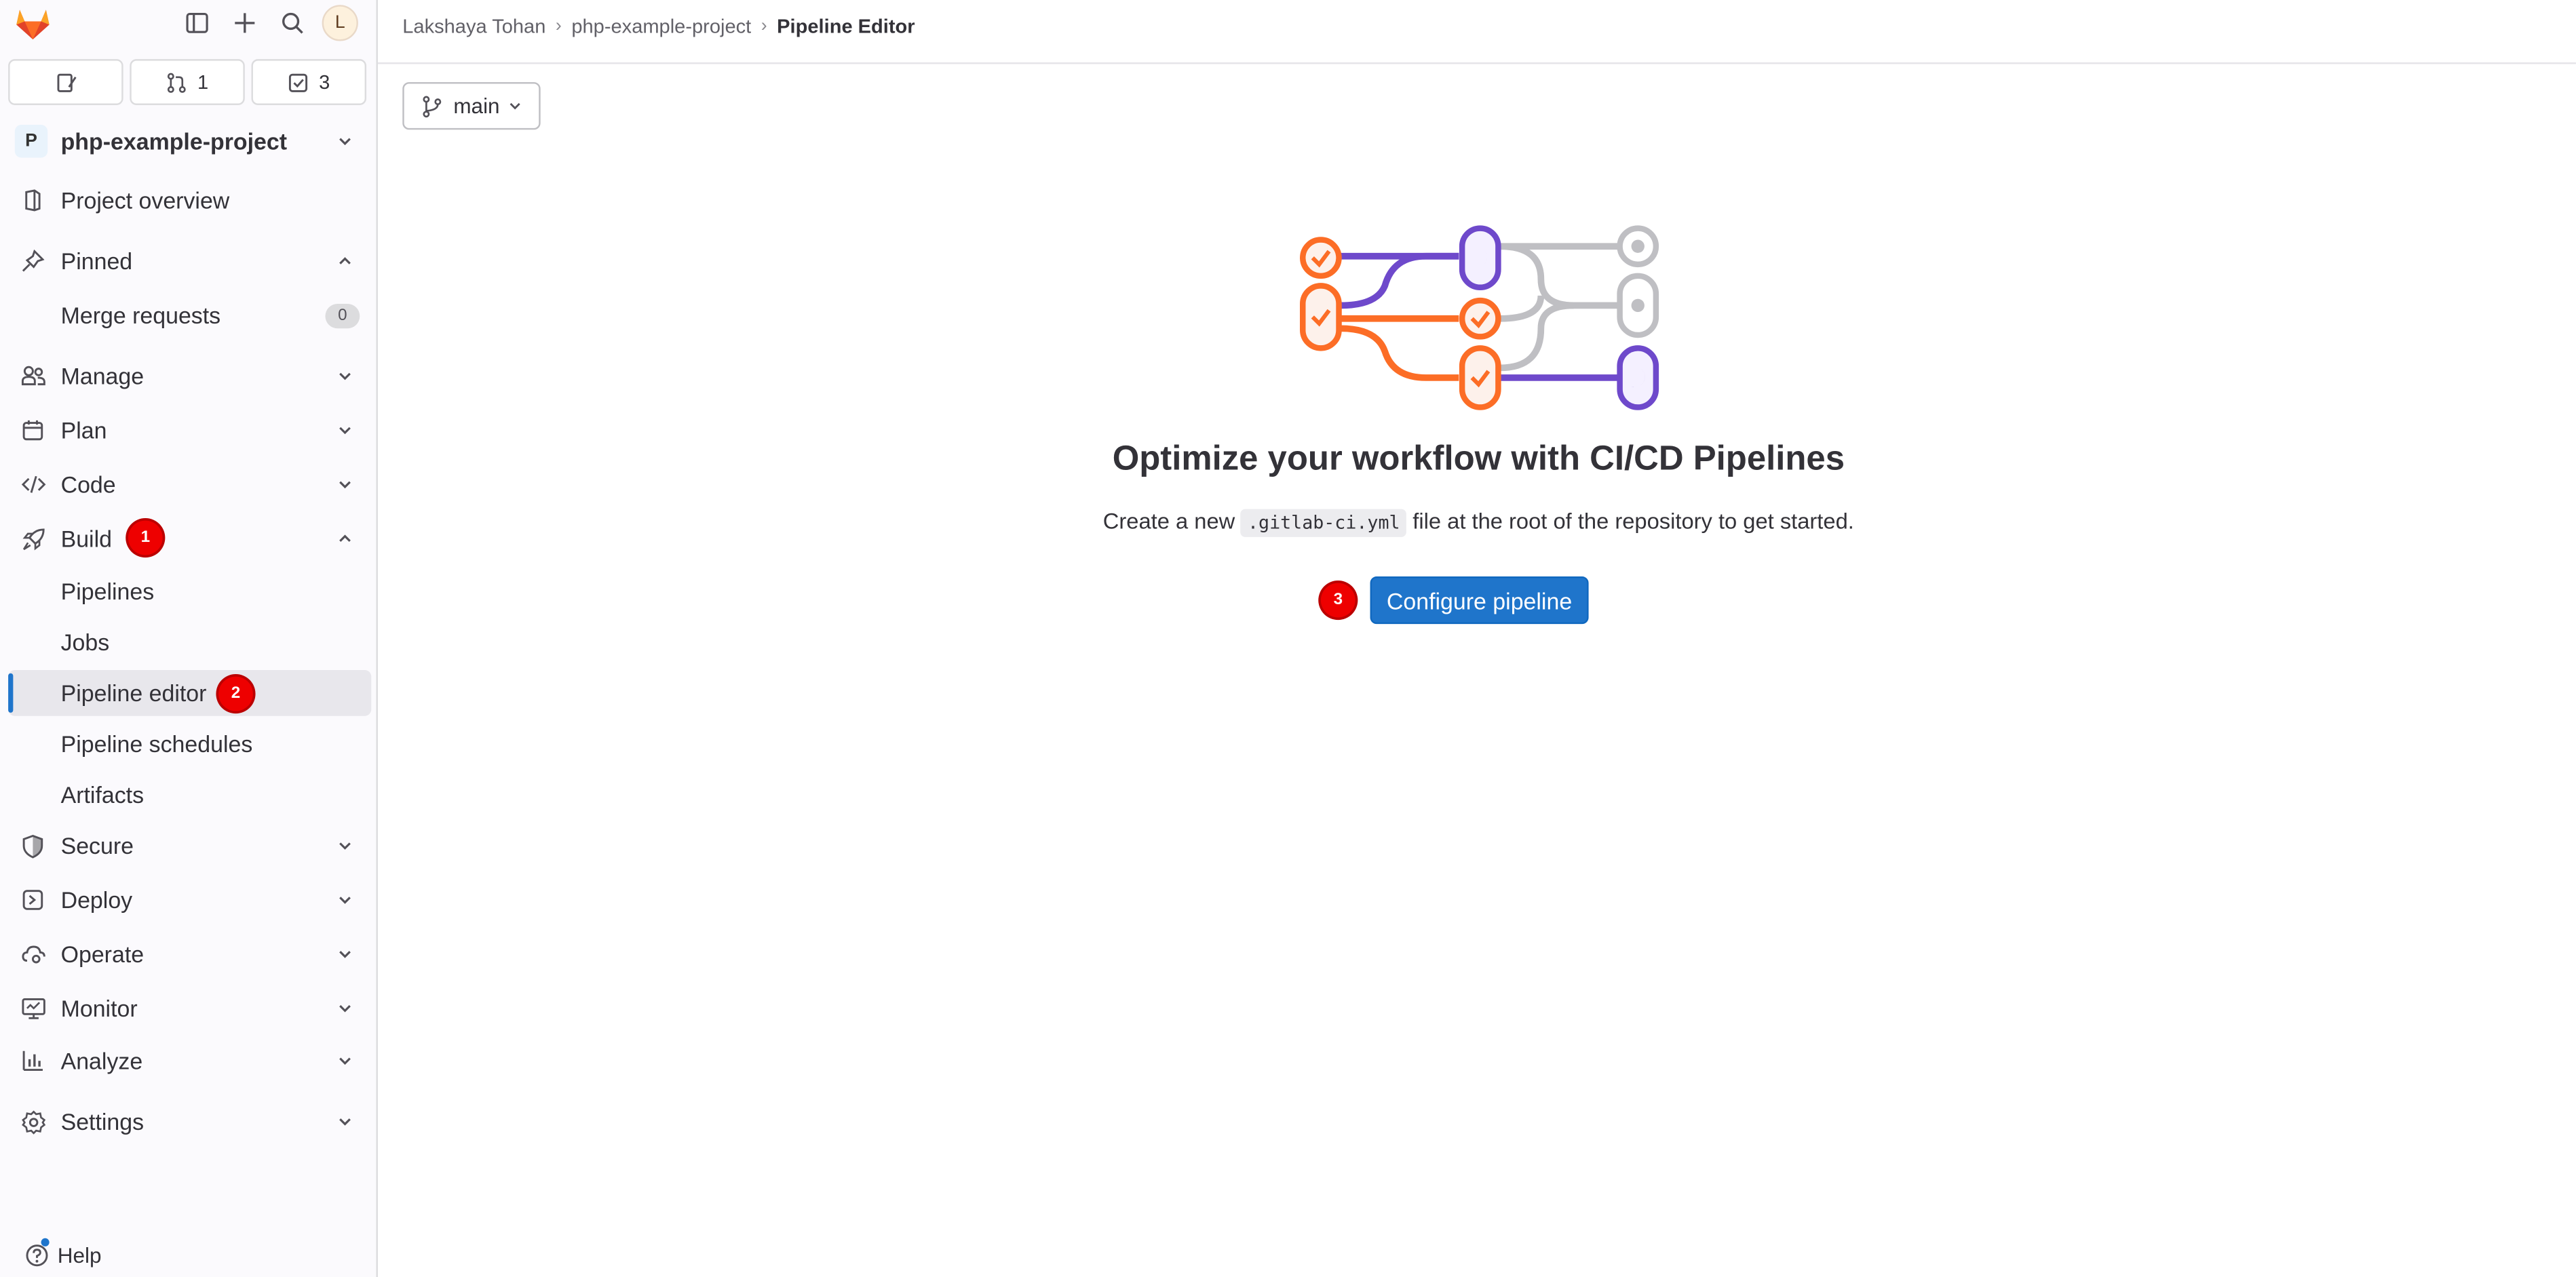  I want to click on nav-jobs: Jobs, so click(189, 642).